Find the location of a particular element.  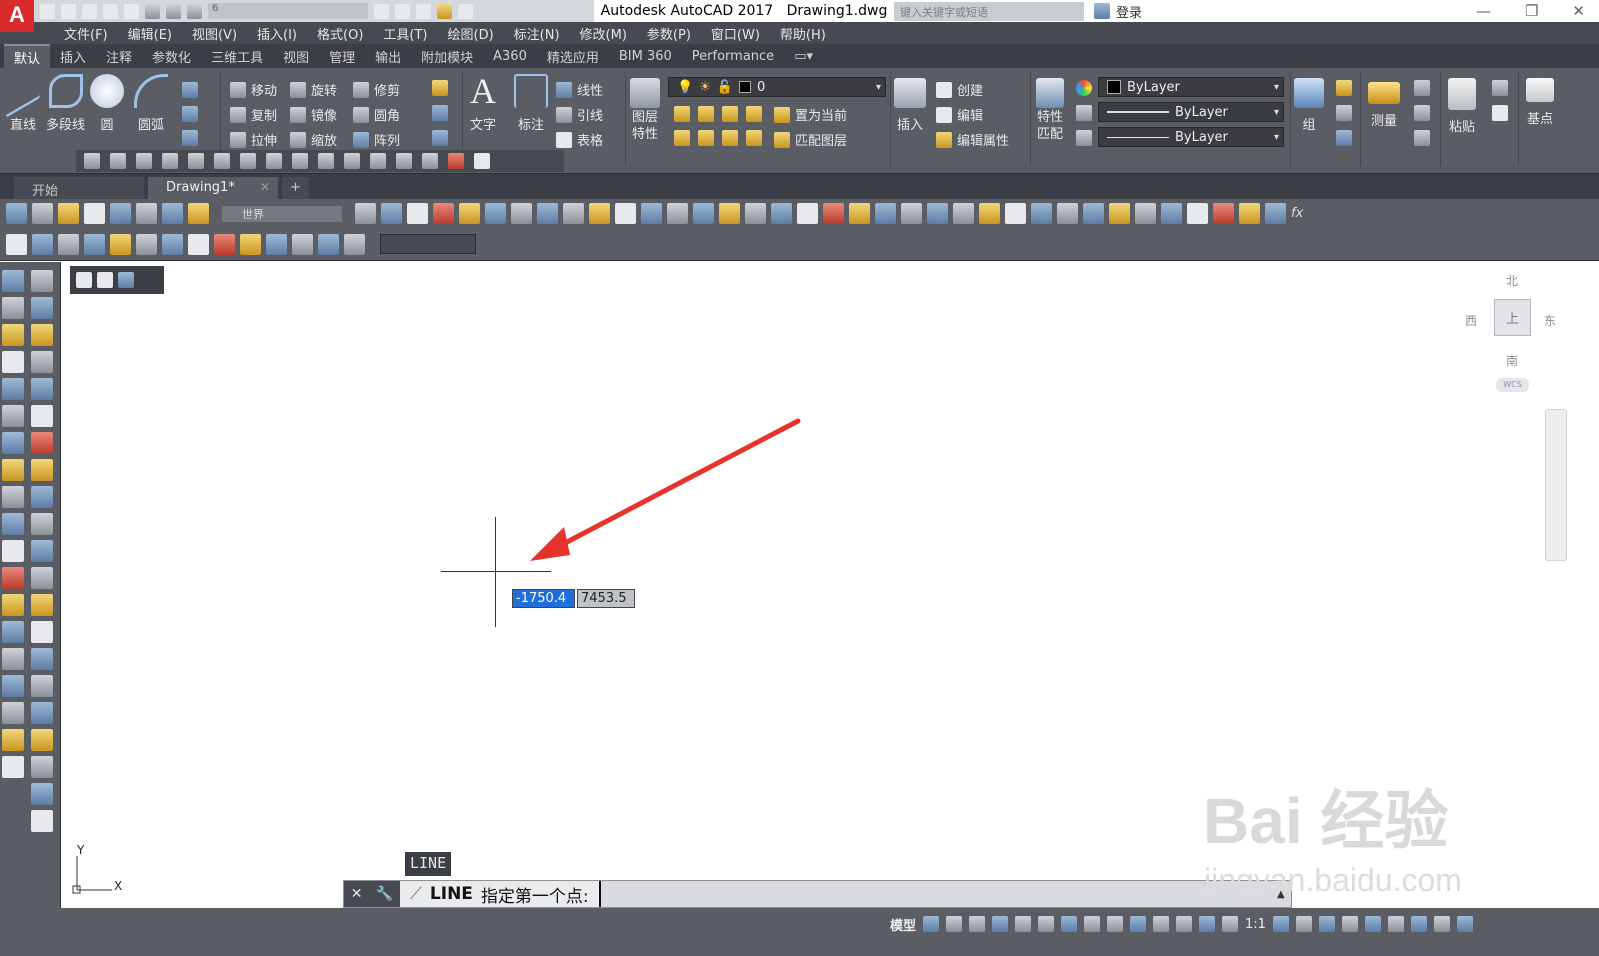

left-draw-18-icon is located at coordinates (13, 767).